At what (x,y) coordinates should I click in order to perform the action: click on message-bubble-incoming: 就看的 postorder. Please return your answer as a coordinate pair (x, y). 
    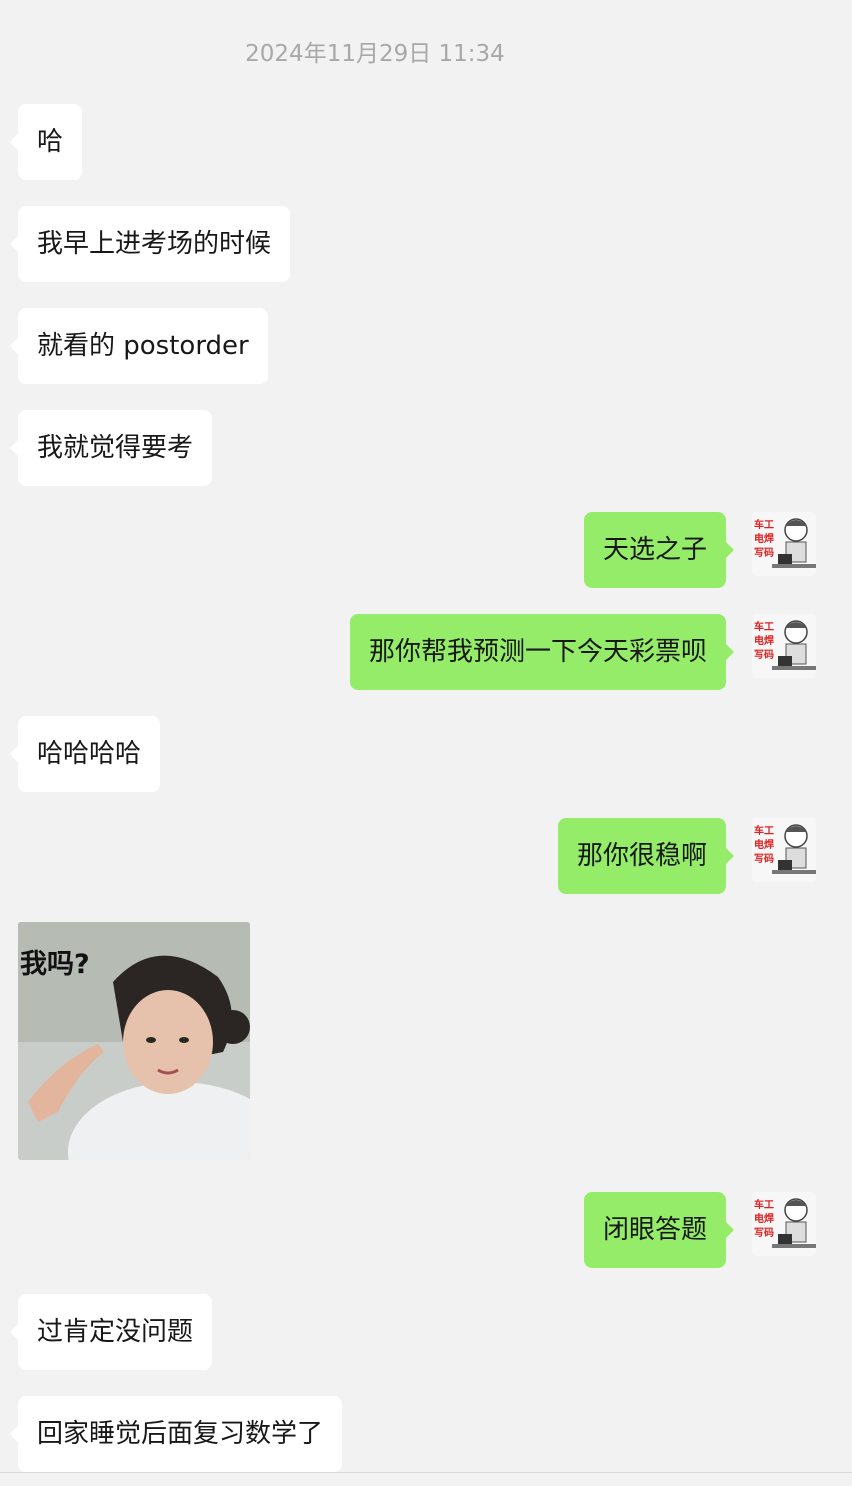
    Looking at the image, I should click on (139, 346).